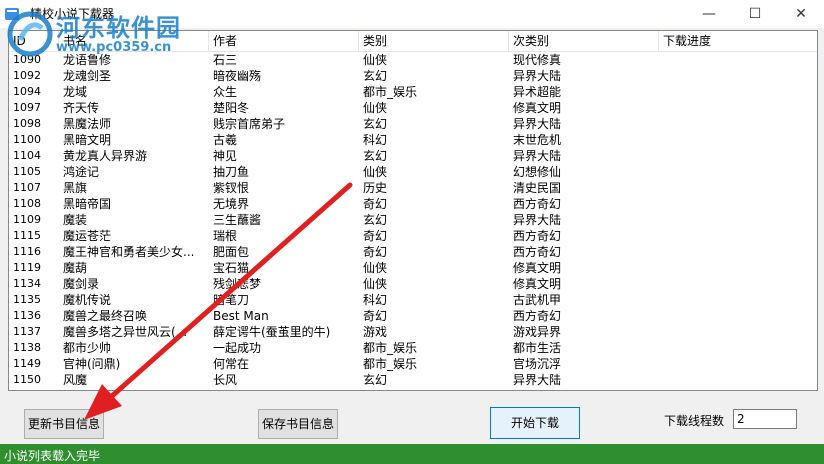 The height and width of the screenshot is (464, 824). Describe the element at coordinates (27, 235) in the screenshot. I see `cell-id: 1115` at that location.